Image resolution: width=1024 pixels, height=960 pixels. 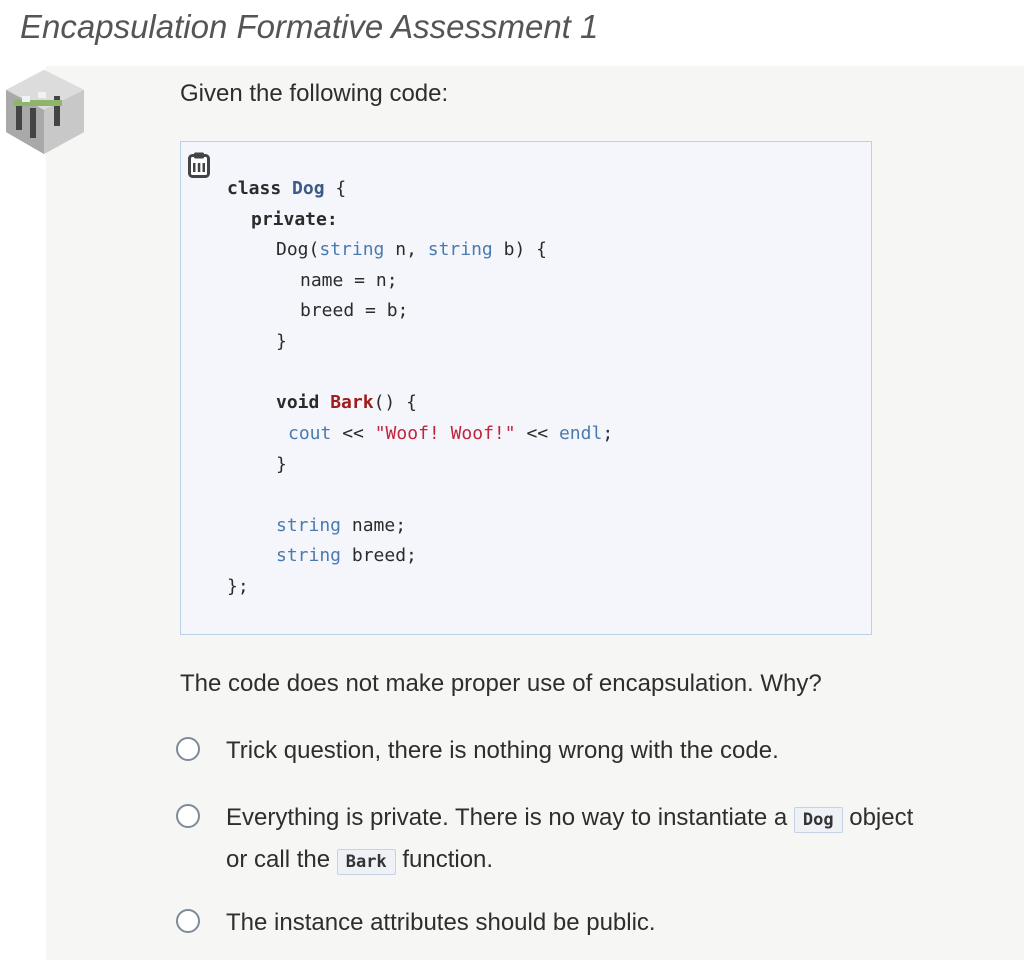 What do you see at coordinates (341, 525) in the screenshot?
I see `code-line: string name;` at bounding box center [341, 525].